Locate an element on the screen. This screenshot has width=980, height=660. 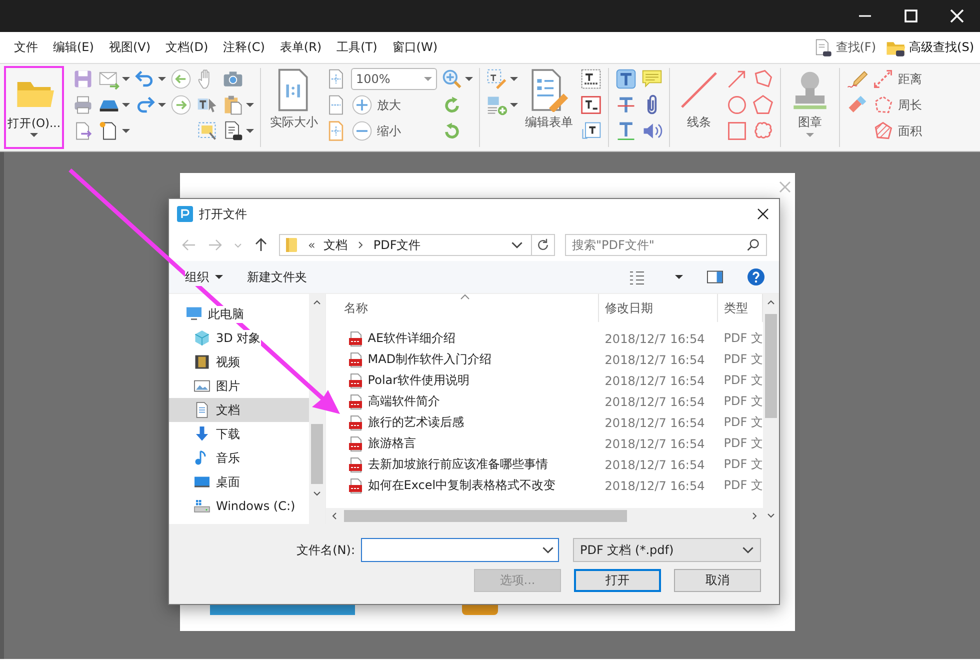
form-field-icon is located at coordinates (497, 79).